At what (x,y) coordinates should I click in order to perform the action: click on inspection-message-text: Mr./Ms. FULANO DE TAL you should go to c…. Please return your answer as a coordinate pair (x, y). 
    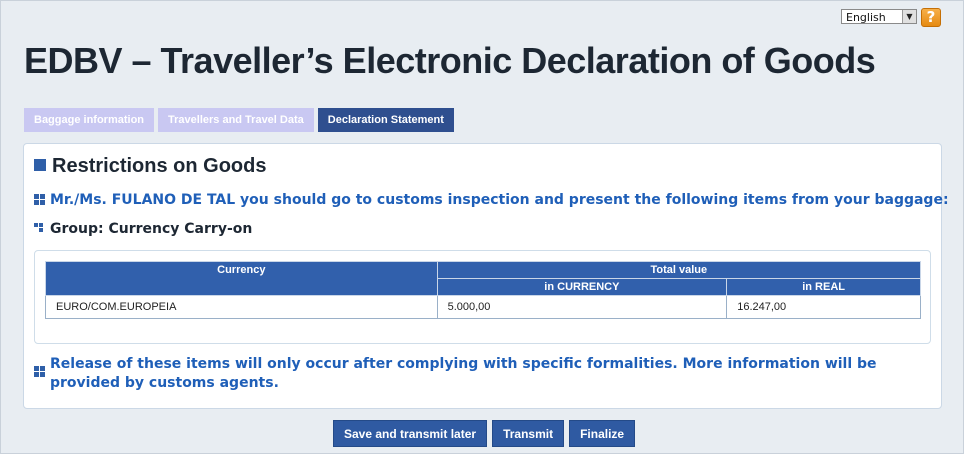
    Looking at the image, I should click on (499, 200).